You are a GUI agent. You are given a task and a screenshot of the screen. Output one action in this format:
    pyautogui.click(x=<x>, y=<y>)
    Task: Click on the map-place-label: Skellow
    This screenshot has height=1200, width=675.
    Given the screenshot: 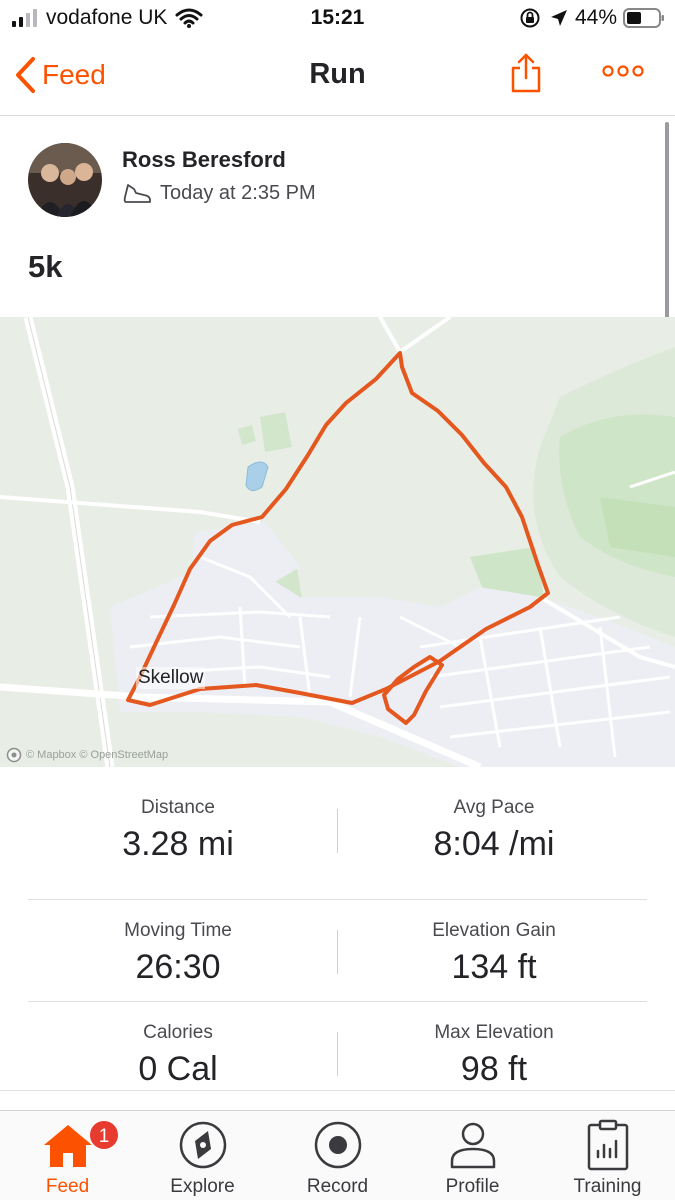 What is the action you would take?
    pyautogui.click(x=171, y=678)
    